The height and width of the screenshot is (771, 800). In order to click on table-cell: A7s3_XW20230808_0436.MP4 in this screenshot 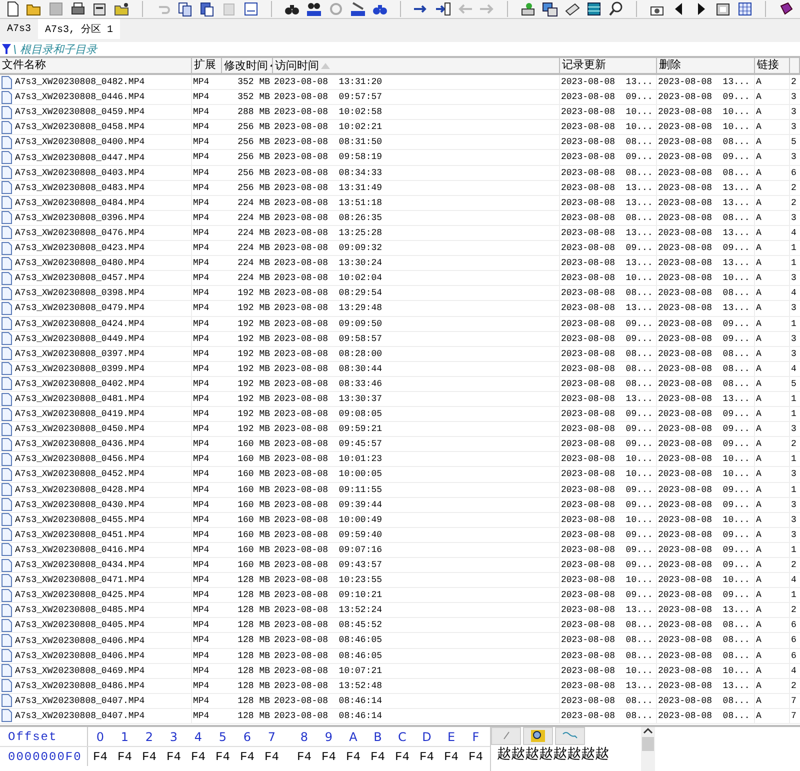, I will do `click(80, 444)`.